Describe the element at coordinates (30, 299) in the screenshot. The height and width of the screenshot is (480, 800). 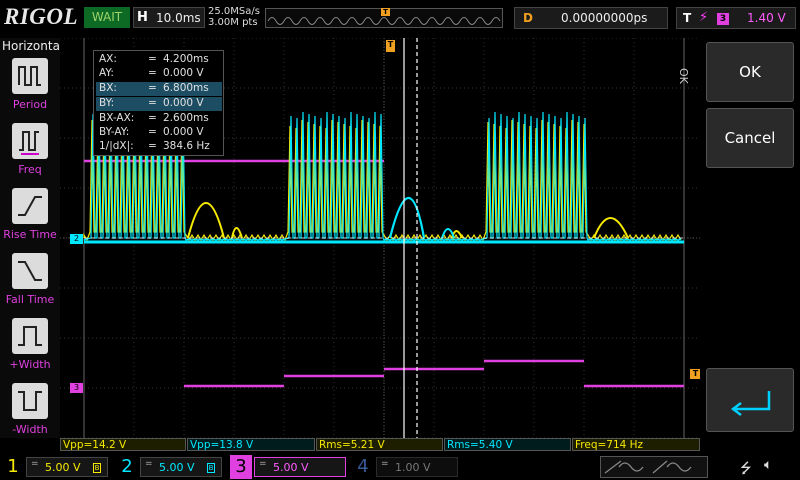
I see `fall-time-label: Fall Time` at that location.